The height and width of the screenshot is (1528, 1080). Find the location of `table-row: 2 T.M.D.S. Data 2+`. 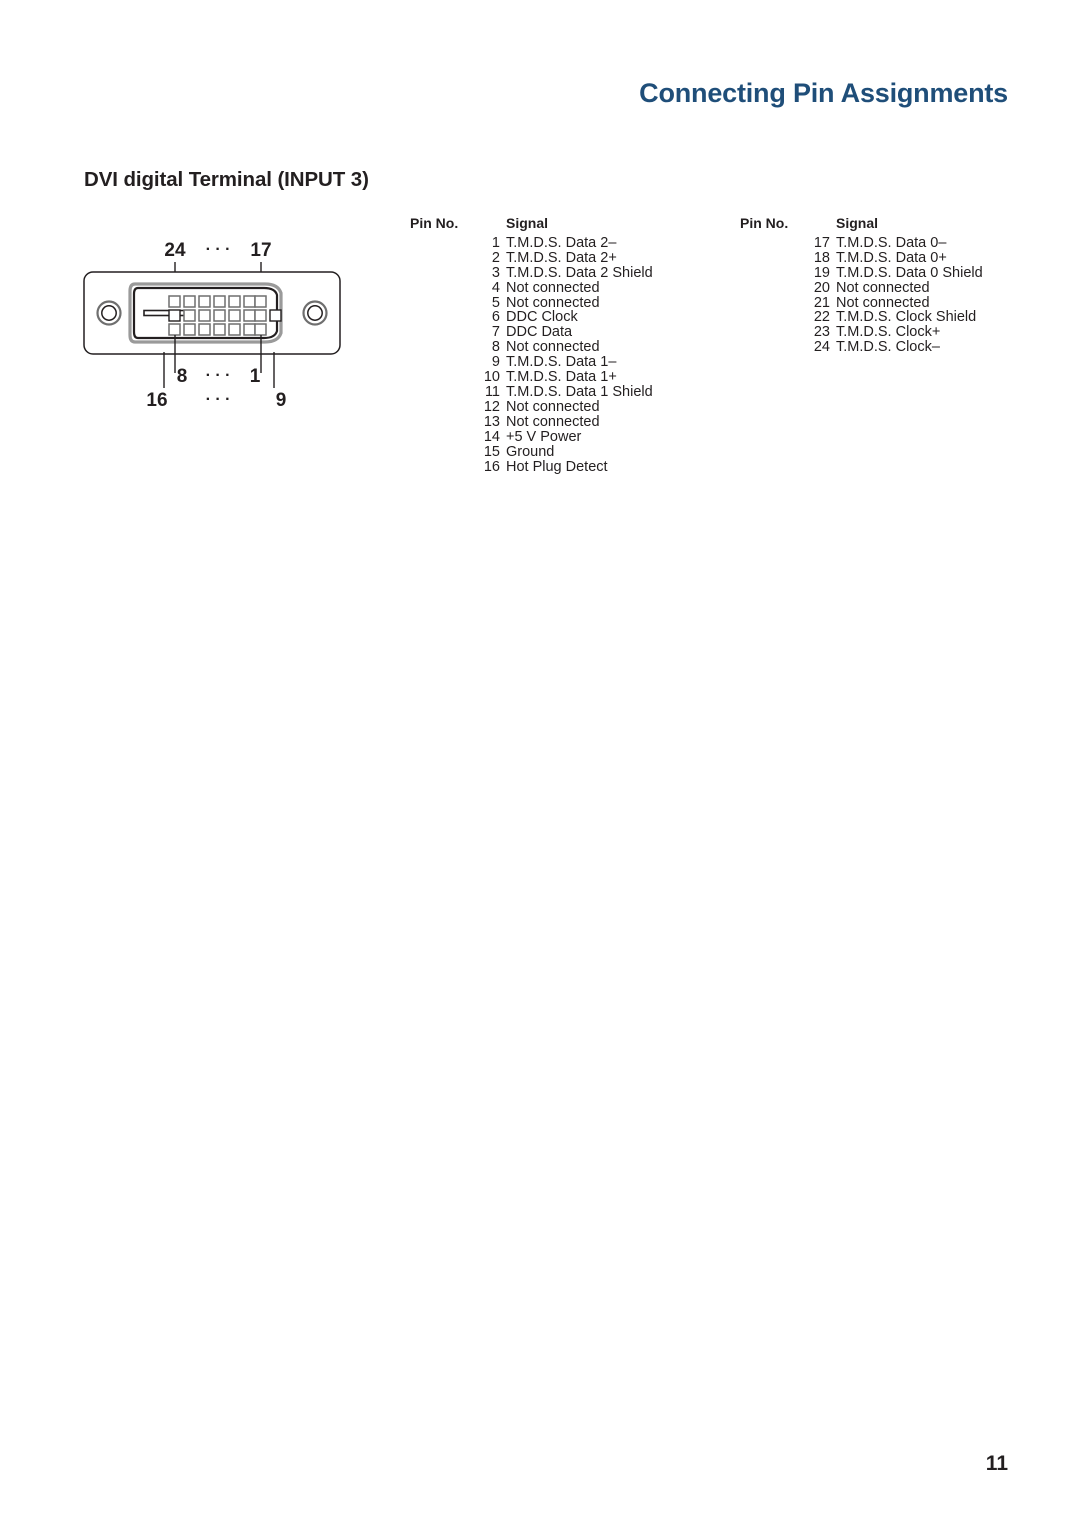

table-row: 2 T.M.D.S. Data 2+ is located at coordinates (575, 257).